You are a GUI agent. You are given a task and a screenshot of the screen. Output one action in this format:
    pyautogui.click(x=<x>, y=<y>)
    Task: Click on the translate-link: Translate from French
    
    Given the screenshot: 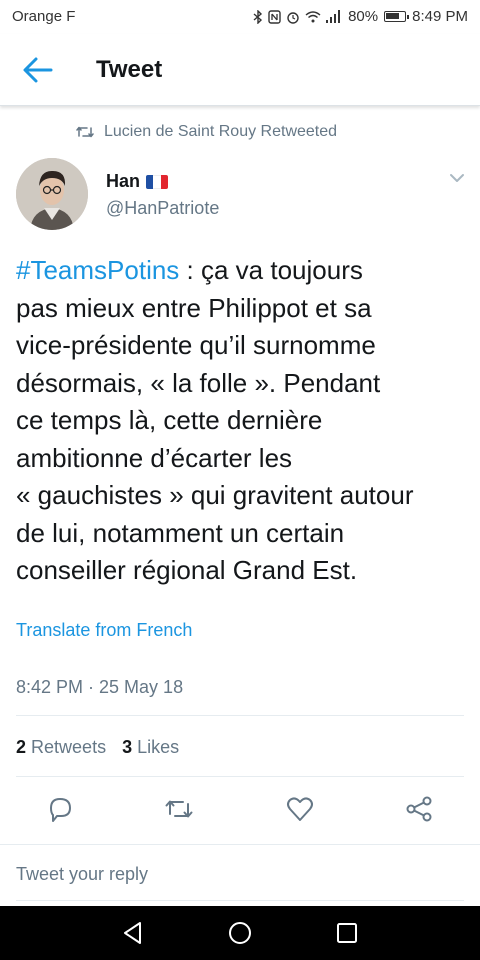 What is the action you would take?
    pyautogui.click(x=104, y=630)
    